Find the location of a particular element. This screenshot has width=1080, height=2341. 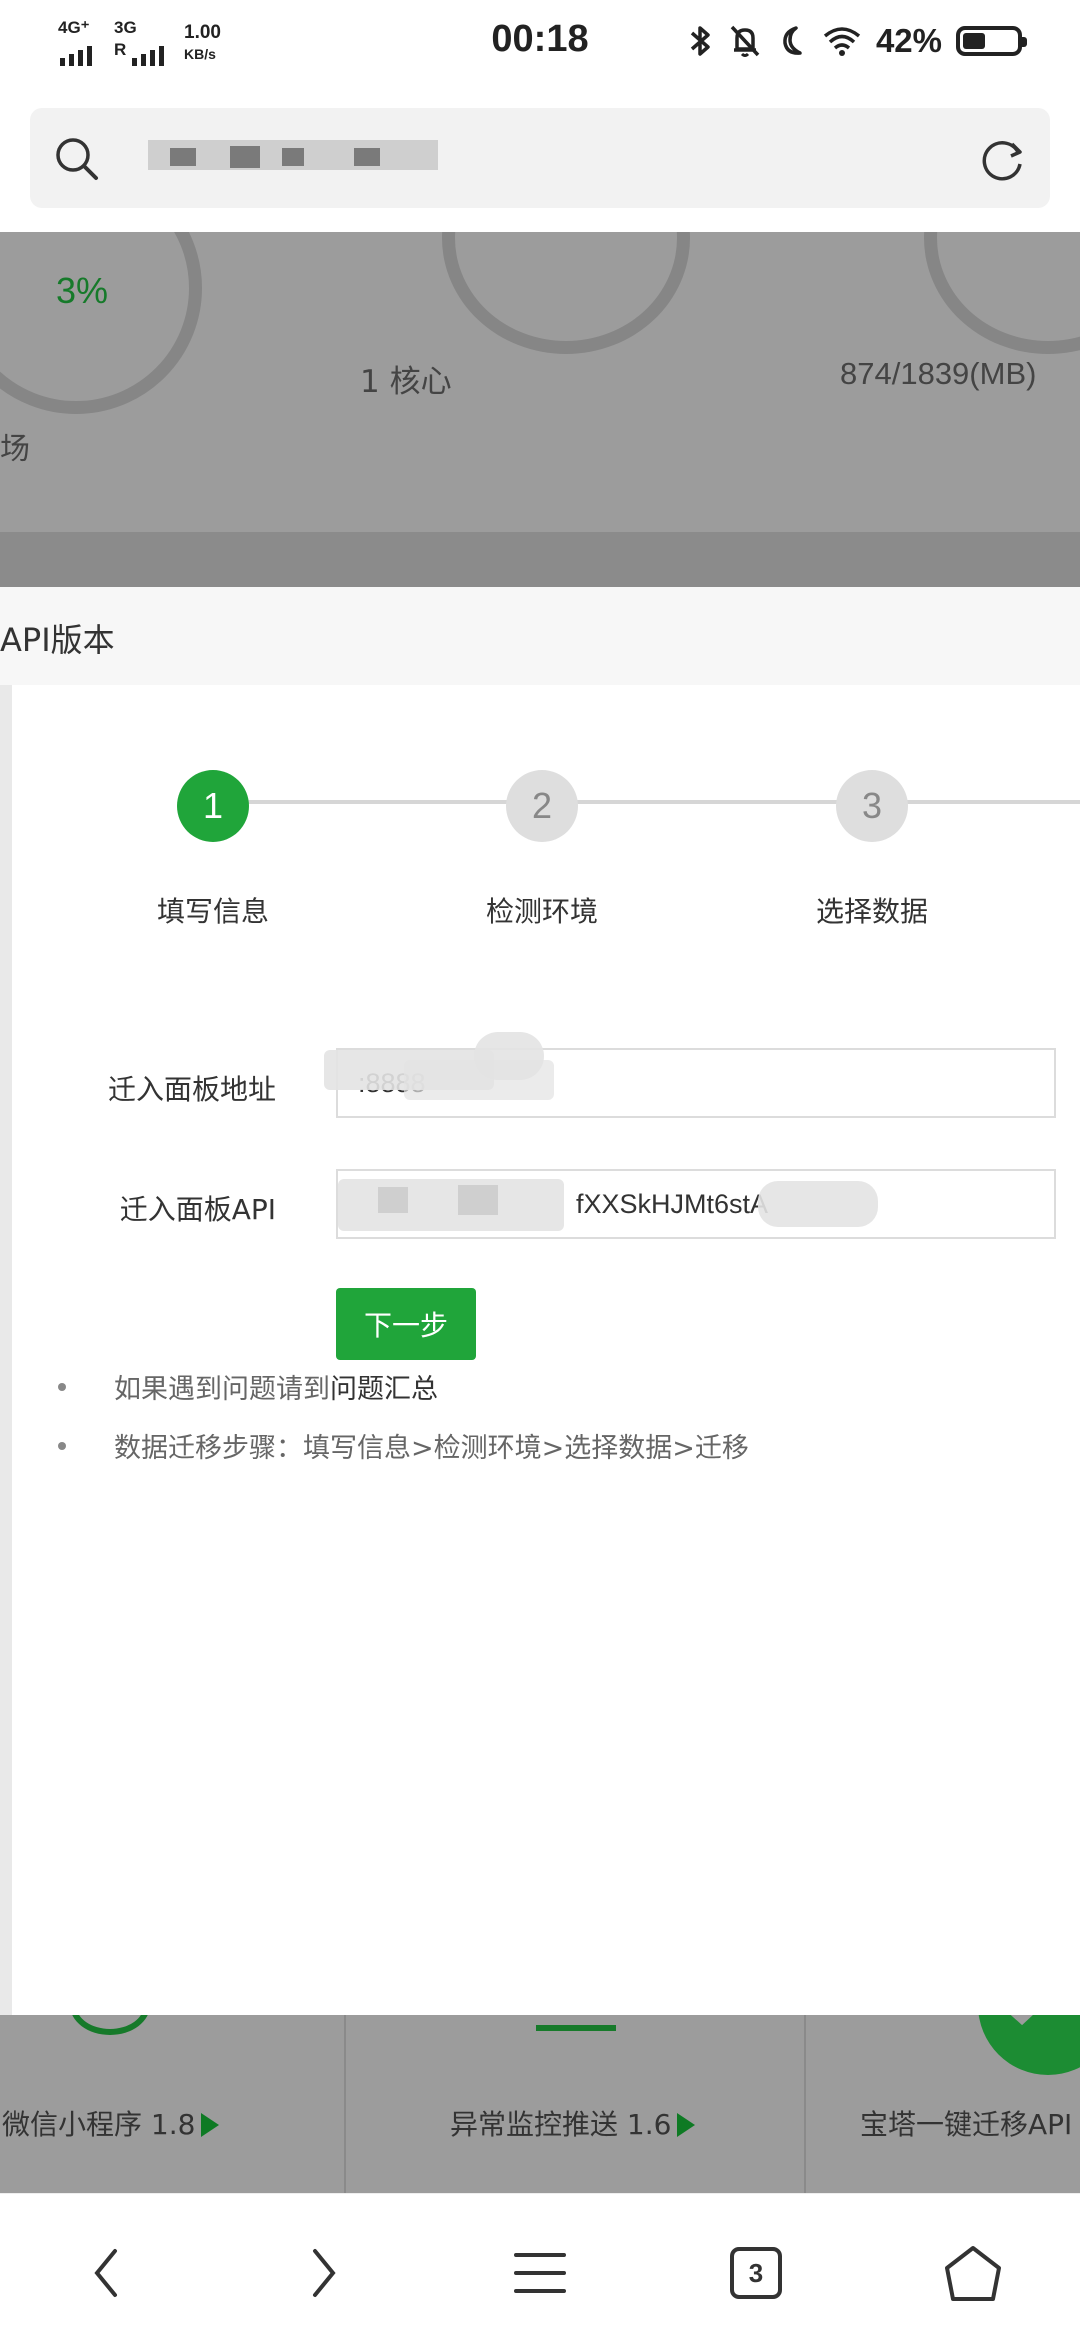

search-icon is located at coordinates (77, 159).